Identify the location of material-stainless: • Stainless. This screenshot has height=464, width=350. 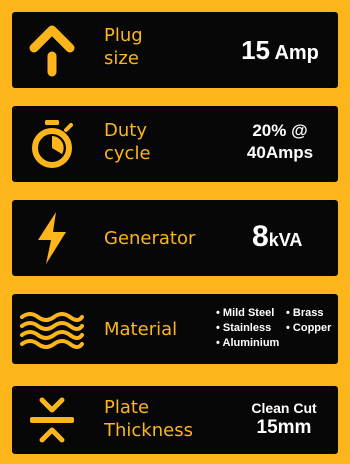
(244, 328).